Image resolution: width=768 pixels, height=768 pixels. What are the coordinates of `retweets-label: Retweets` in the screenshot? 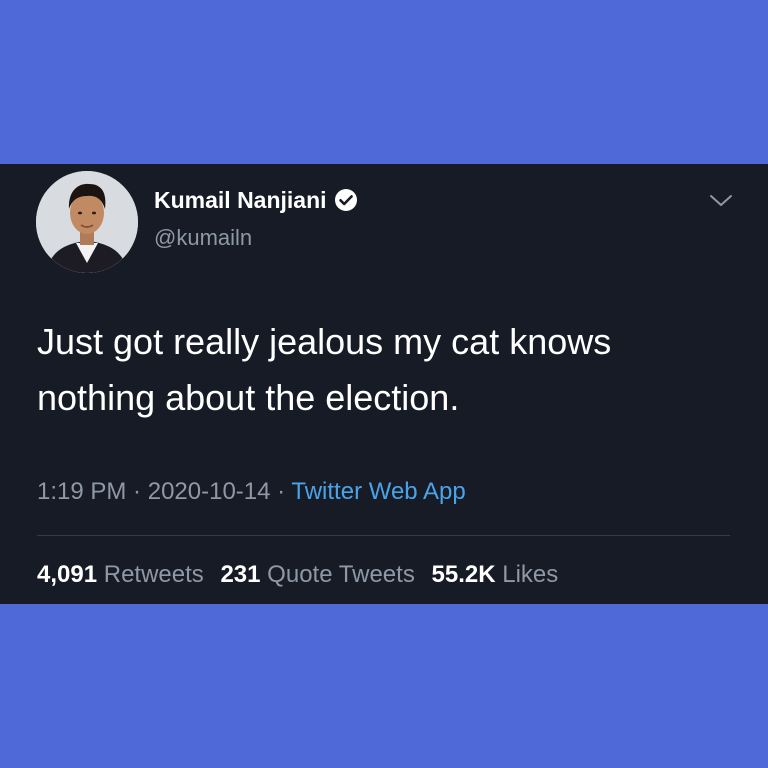 It's located at (153, 574).